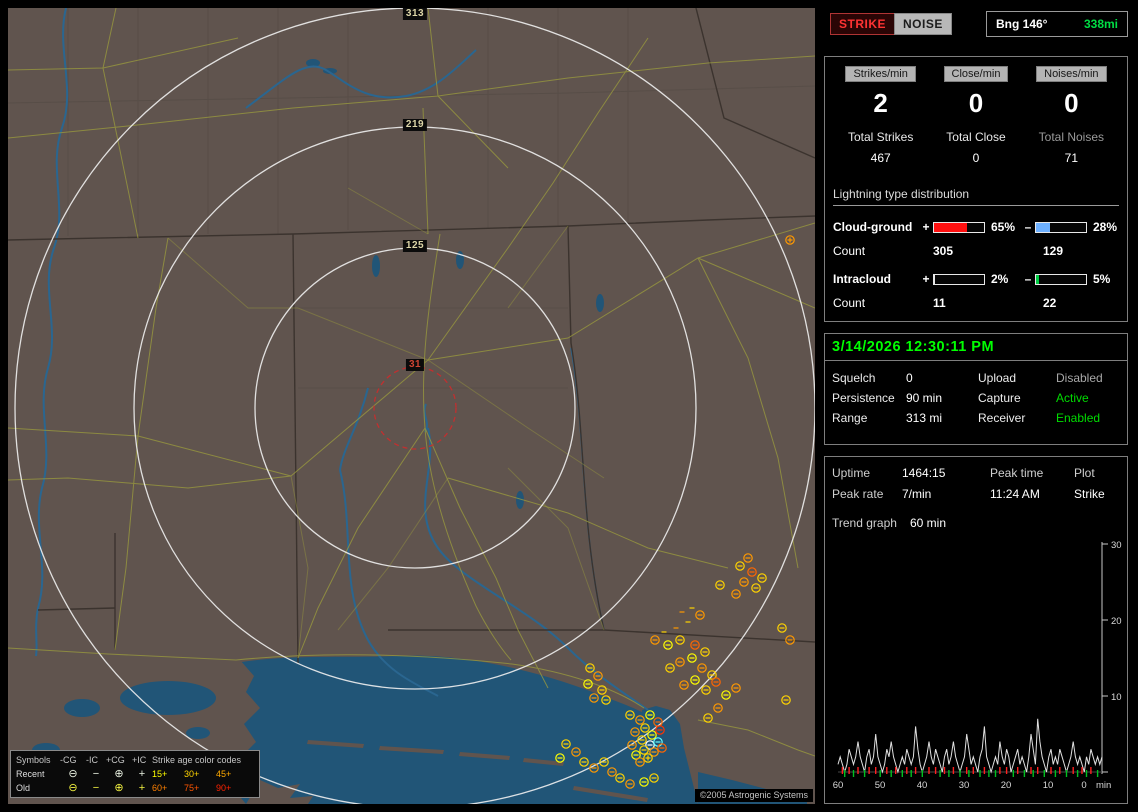 Image resolution: width=1138 pixels, height=812 pixels. I want to click on strikes-per-min-header: Strikes/min, so click(880, 74).